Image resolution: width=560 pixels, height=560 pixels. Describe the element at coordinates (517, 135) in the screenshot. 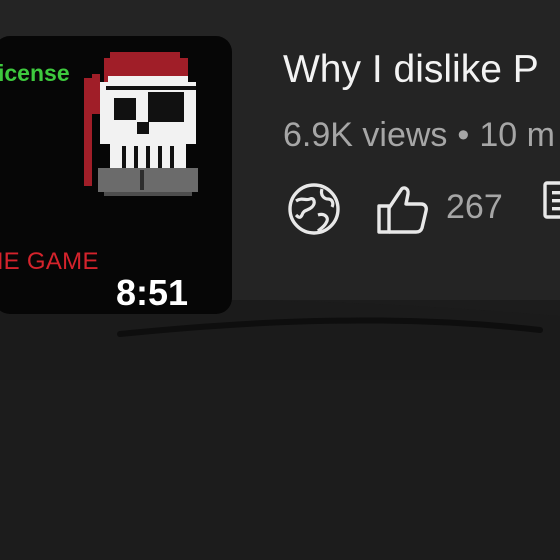

I see `upload-age: 10 m` at that location.